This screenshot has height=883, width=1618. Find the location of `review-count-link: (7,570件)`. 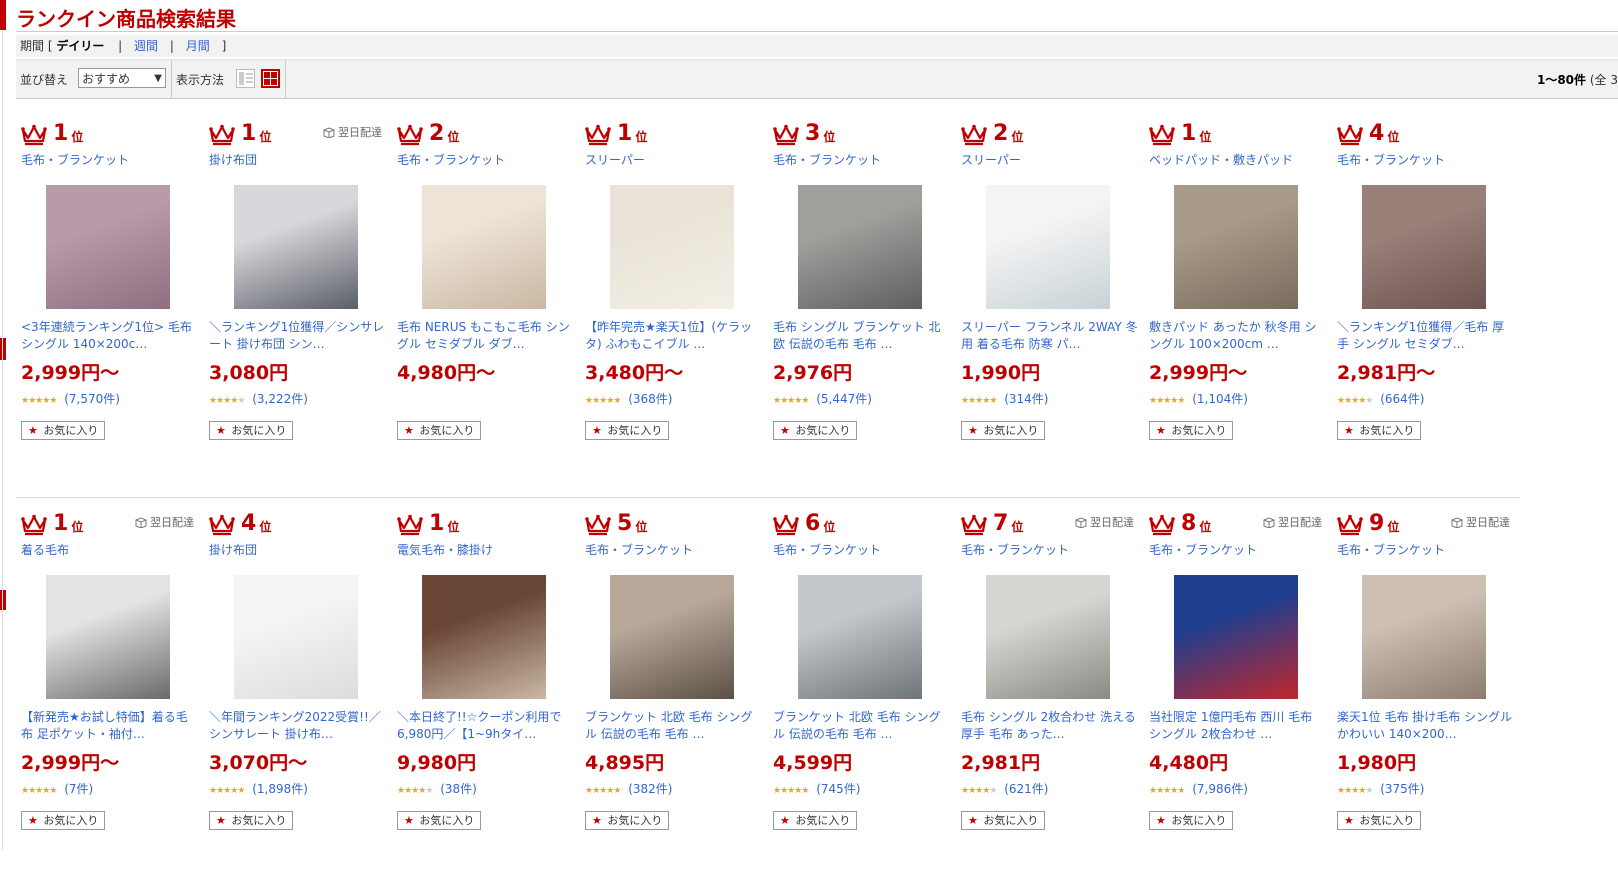

review-count-link: (7,570件) is located at coordinates (92, 399).